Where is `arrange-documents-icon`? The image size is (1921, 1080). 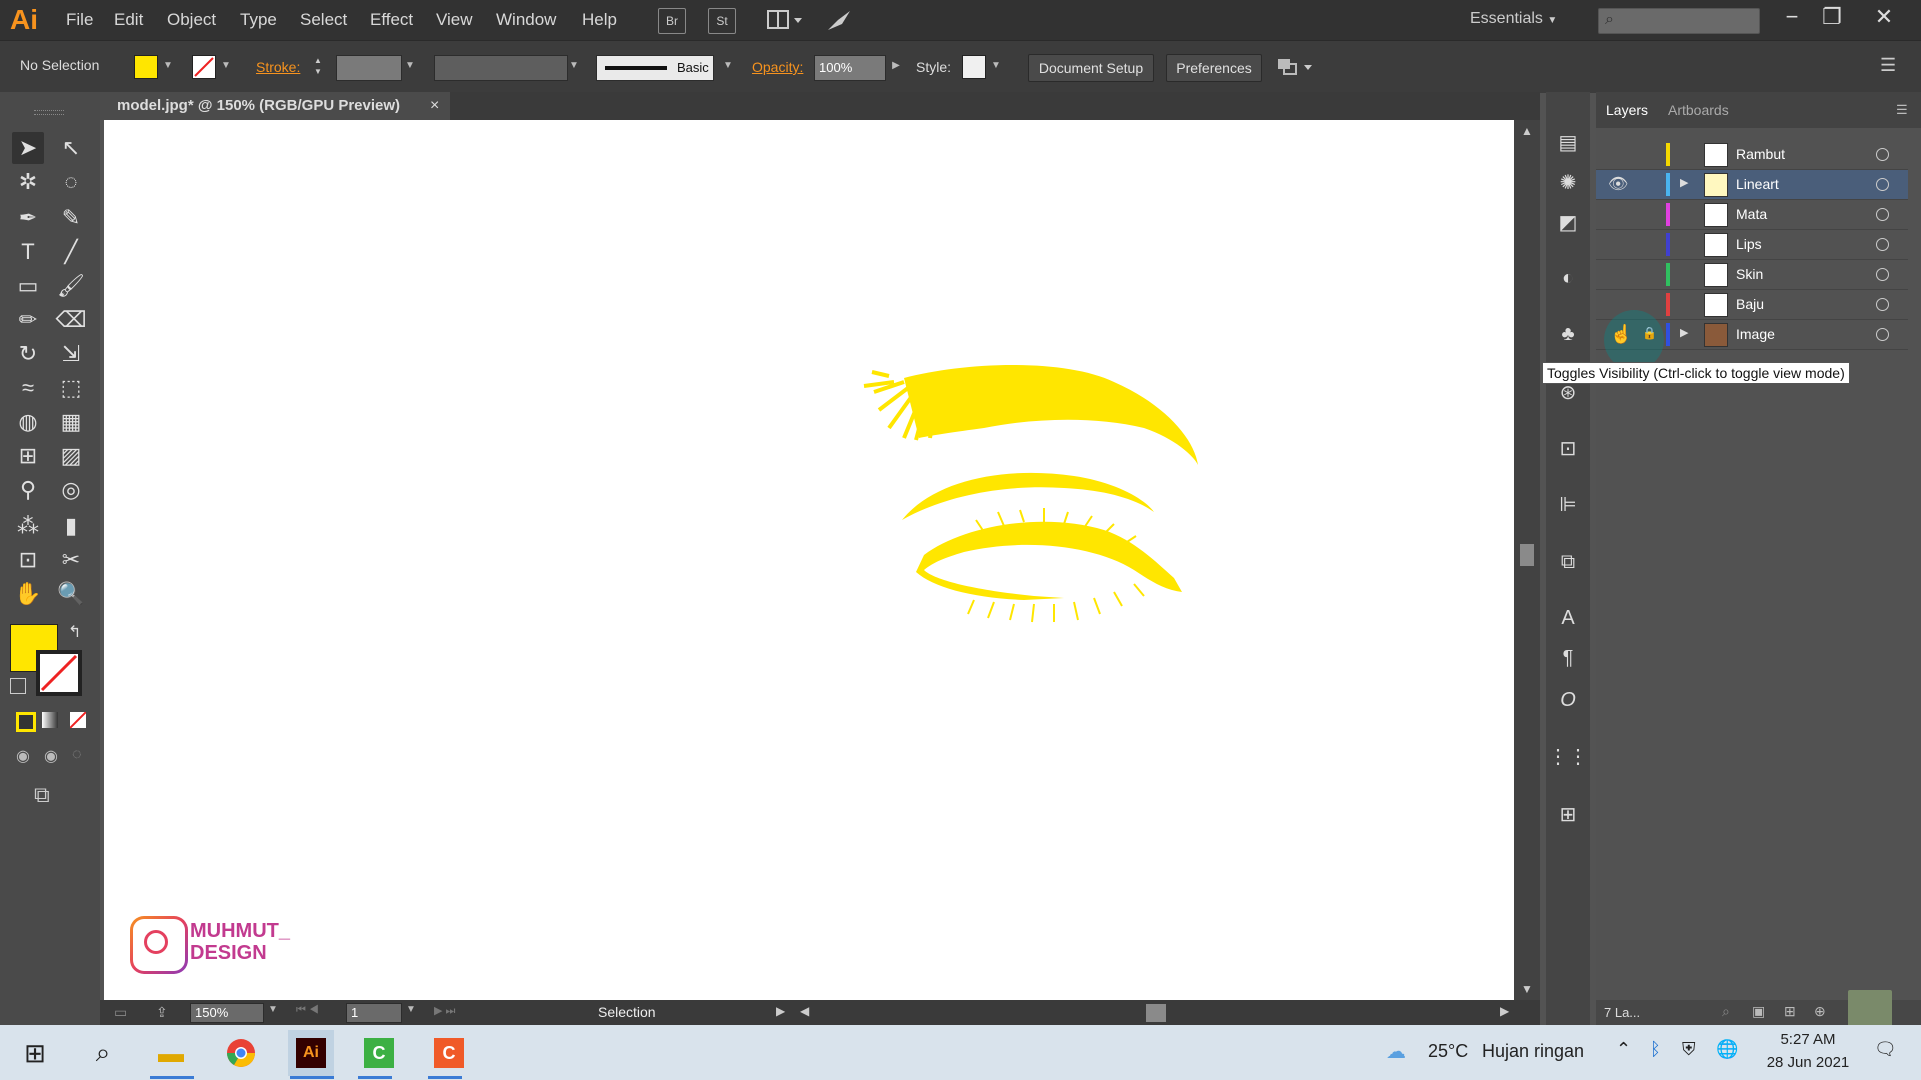 arrange-documents-icon is located at coordinates (786, 20).